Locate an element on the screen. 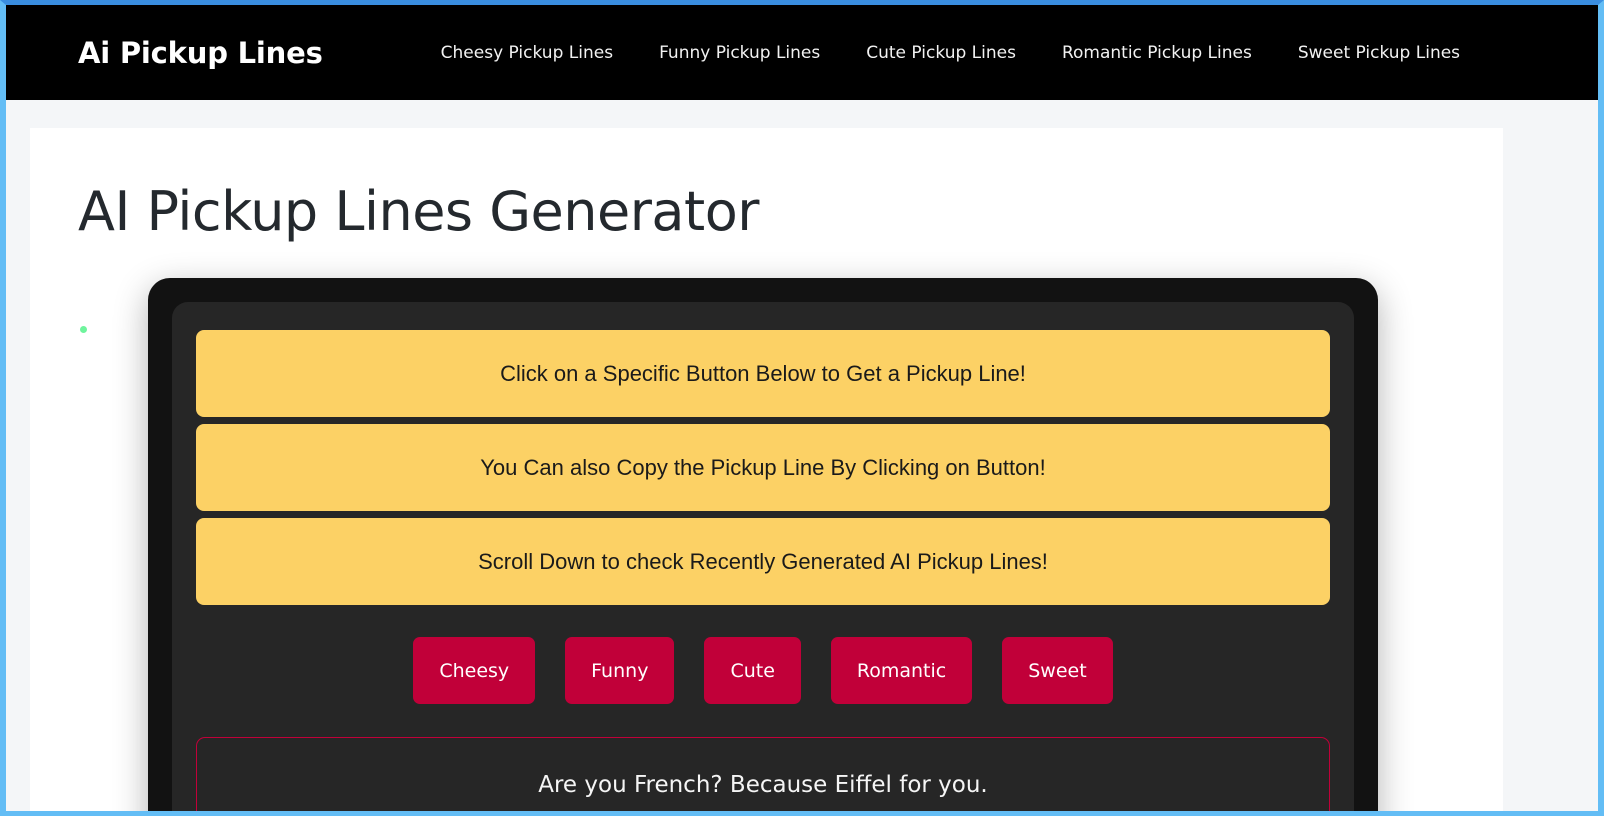  nav-link-sweet-pickup-lines: Sweet Pickup Lines is located at coordinates (1379, 53).